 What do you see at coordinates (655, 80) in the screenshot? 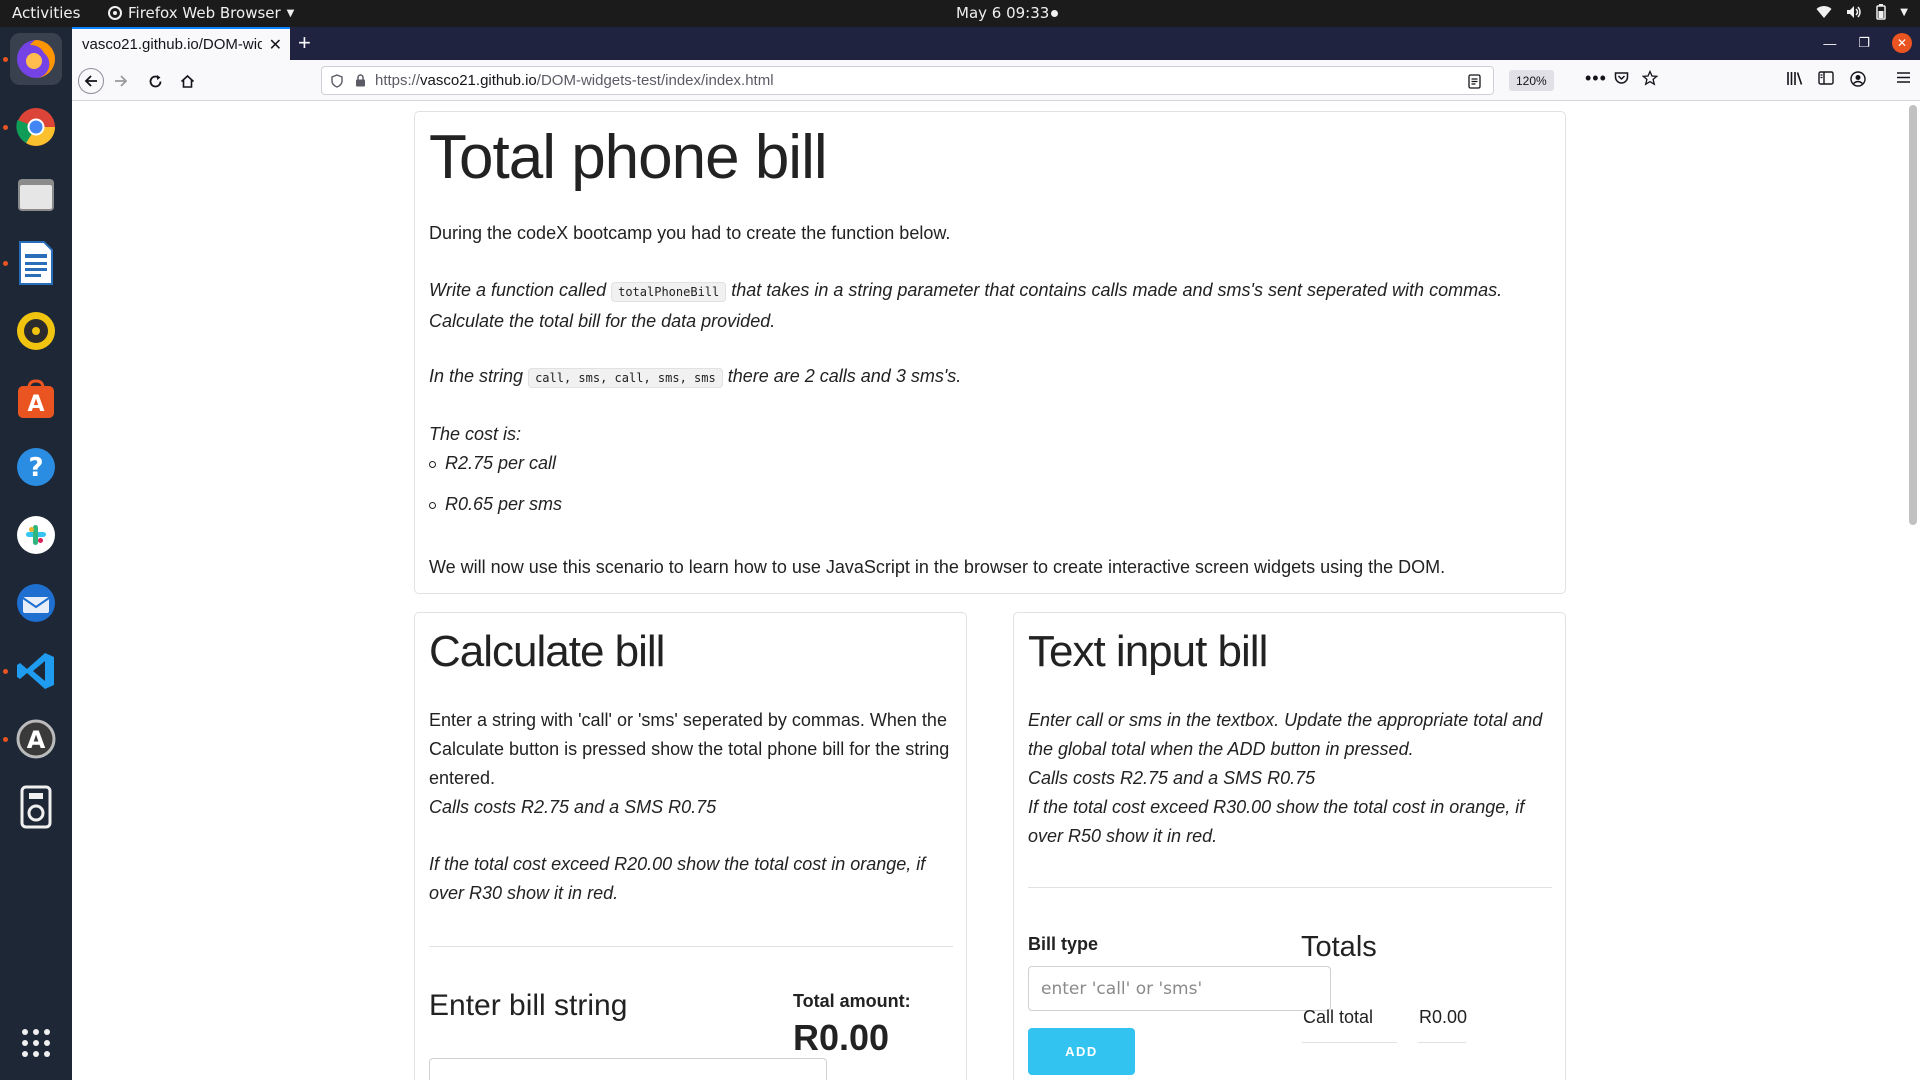
I see `url-path: /DOM-widgets-test/index/index.html` at bounding box center [655, 80].